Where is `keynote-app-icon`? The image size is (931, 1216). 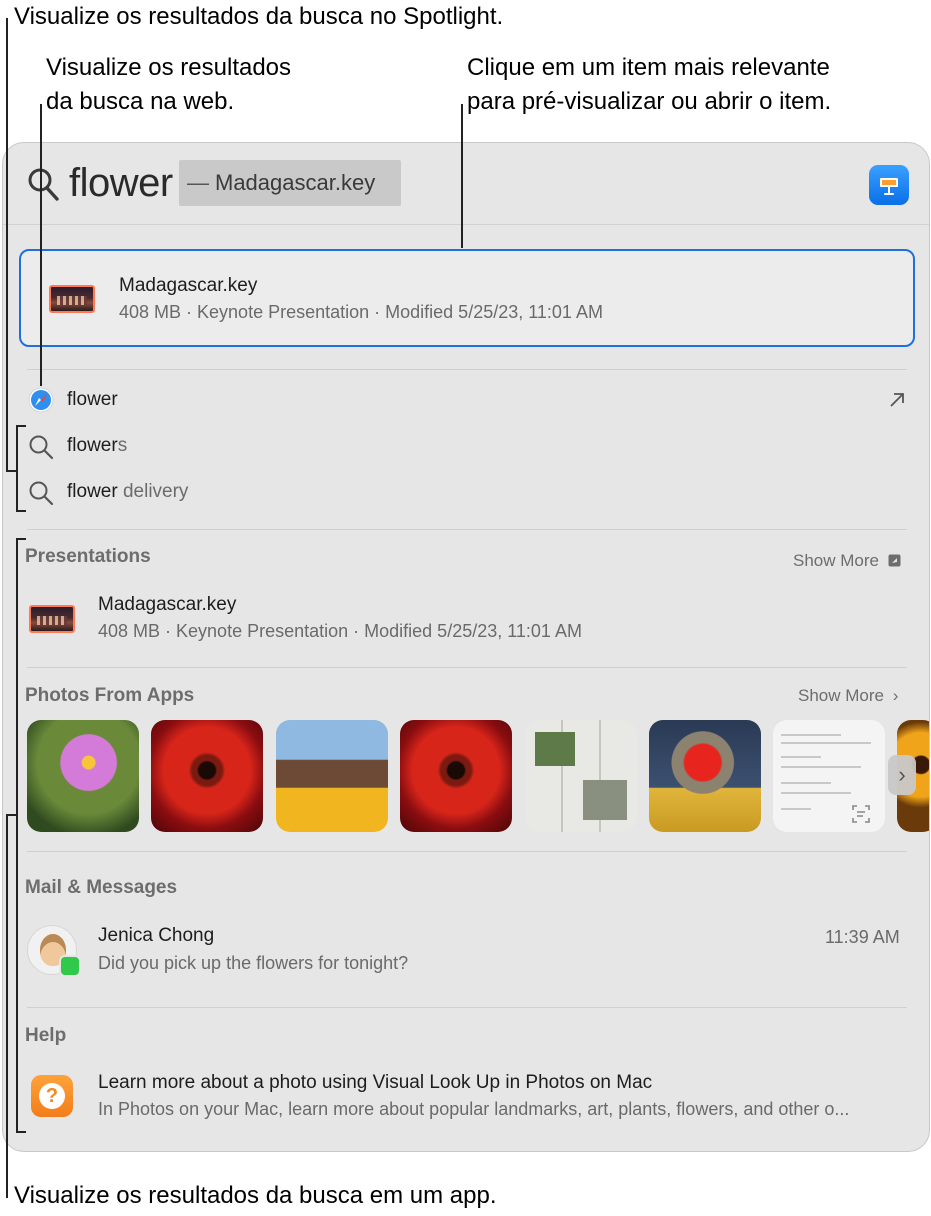
keynote-app-icon is located at coordinates (889, 185).